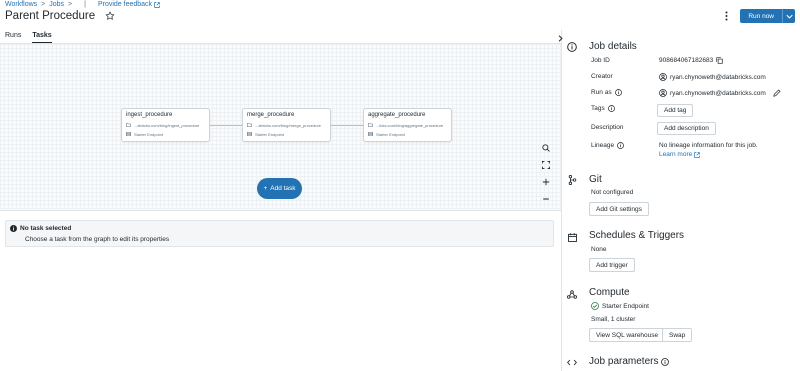  Describe the element at coordinates (612, 265) in the screenshot. I see `add-trigger-button: Add trigger` at that location.